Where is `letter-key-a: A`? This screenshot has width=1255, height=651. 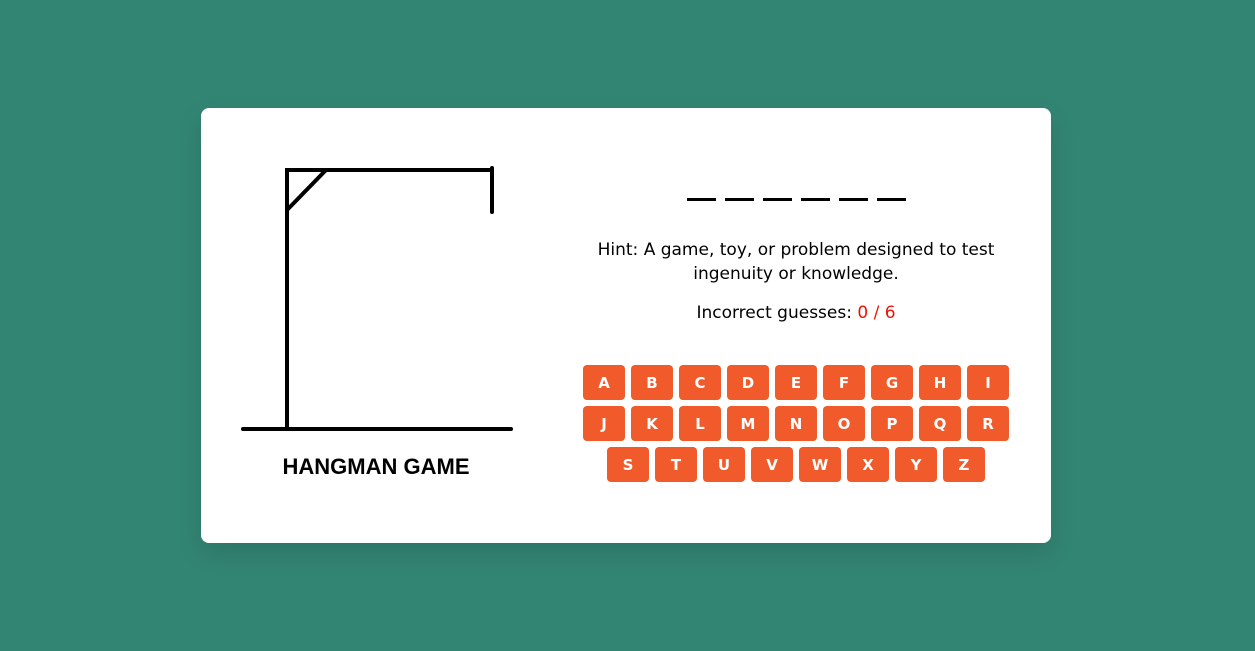
letter-key-a: A is located at coordinates (604, 382).